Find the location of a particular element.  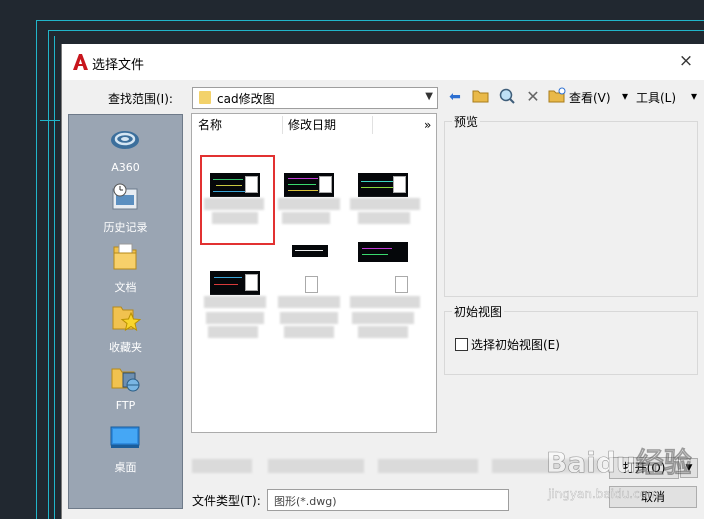

place-favorites: 收藏夹 is located at coordinates (125, 330).